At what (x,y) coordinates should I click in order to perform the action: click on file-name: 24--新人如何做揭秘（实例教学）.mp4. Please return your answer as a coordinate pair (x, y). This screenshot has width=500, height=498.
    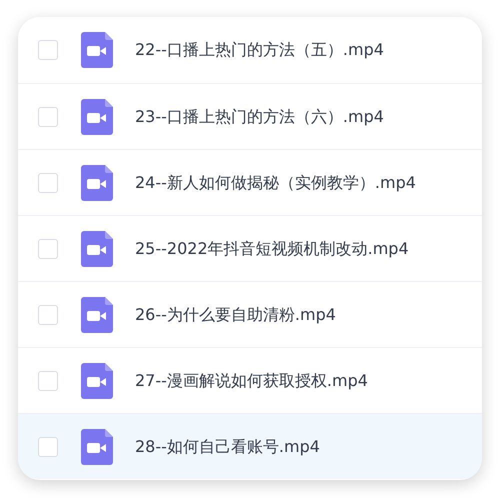
    Looking at the image, I should click on (275, 183).